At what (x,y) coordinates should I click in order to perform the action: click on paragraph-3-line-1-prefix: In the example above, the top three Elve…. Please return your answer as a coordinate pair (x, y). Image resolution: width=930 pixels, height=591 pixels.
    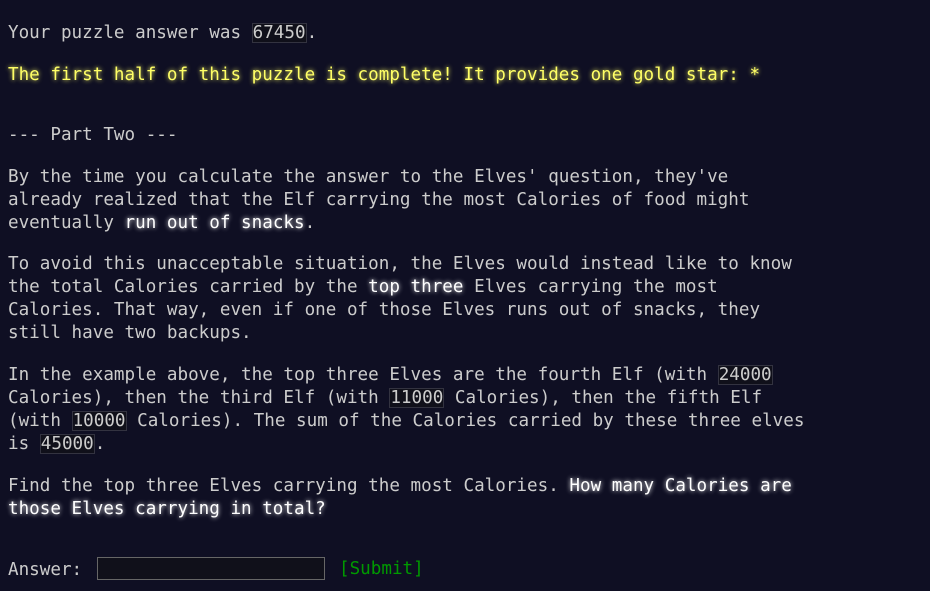
    Looking at the image, I should click on (363, 375).